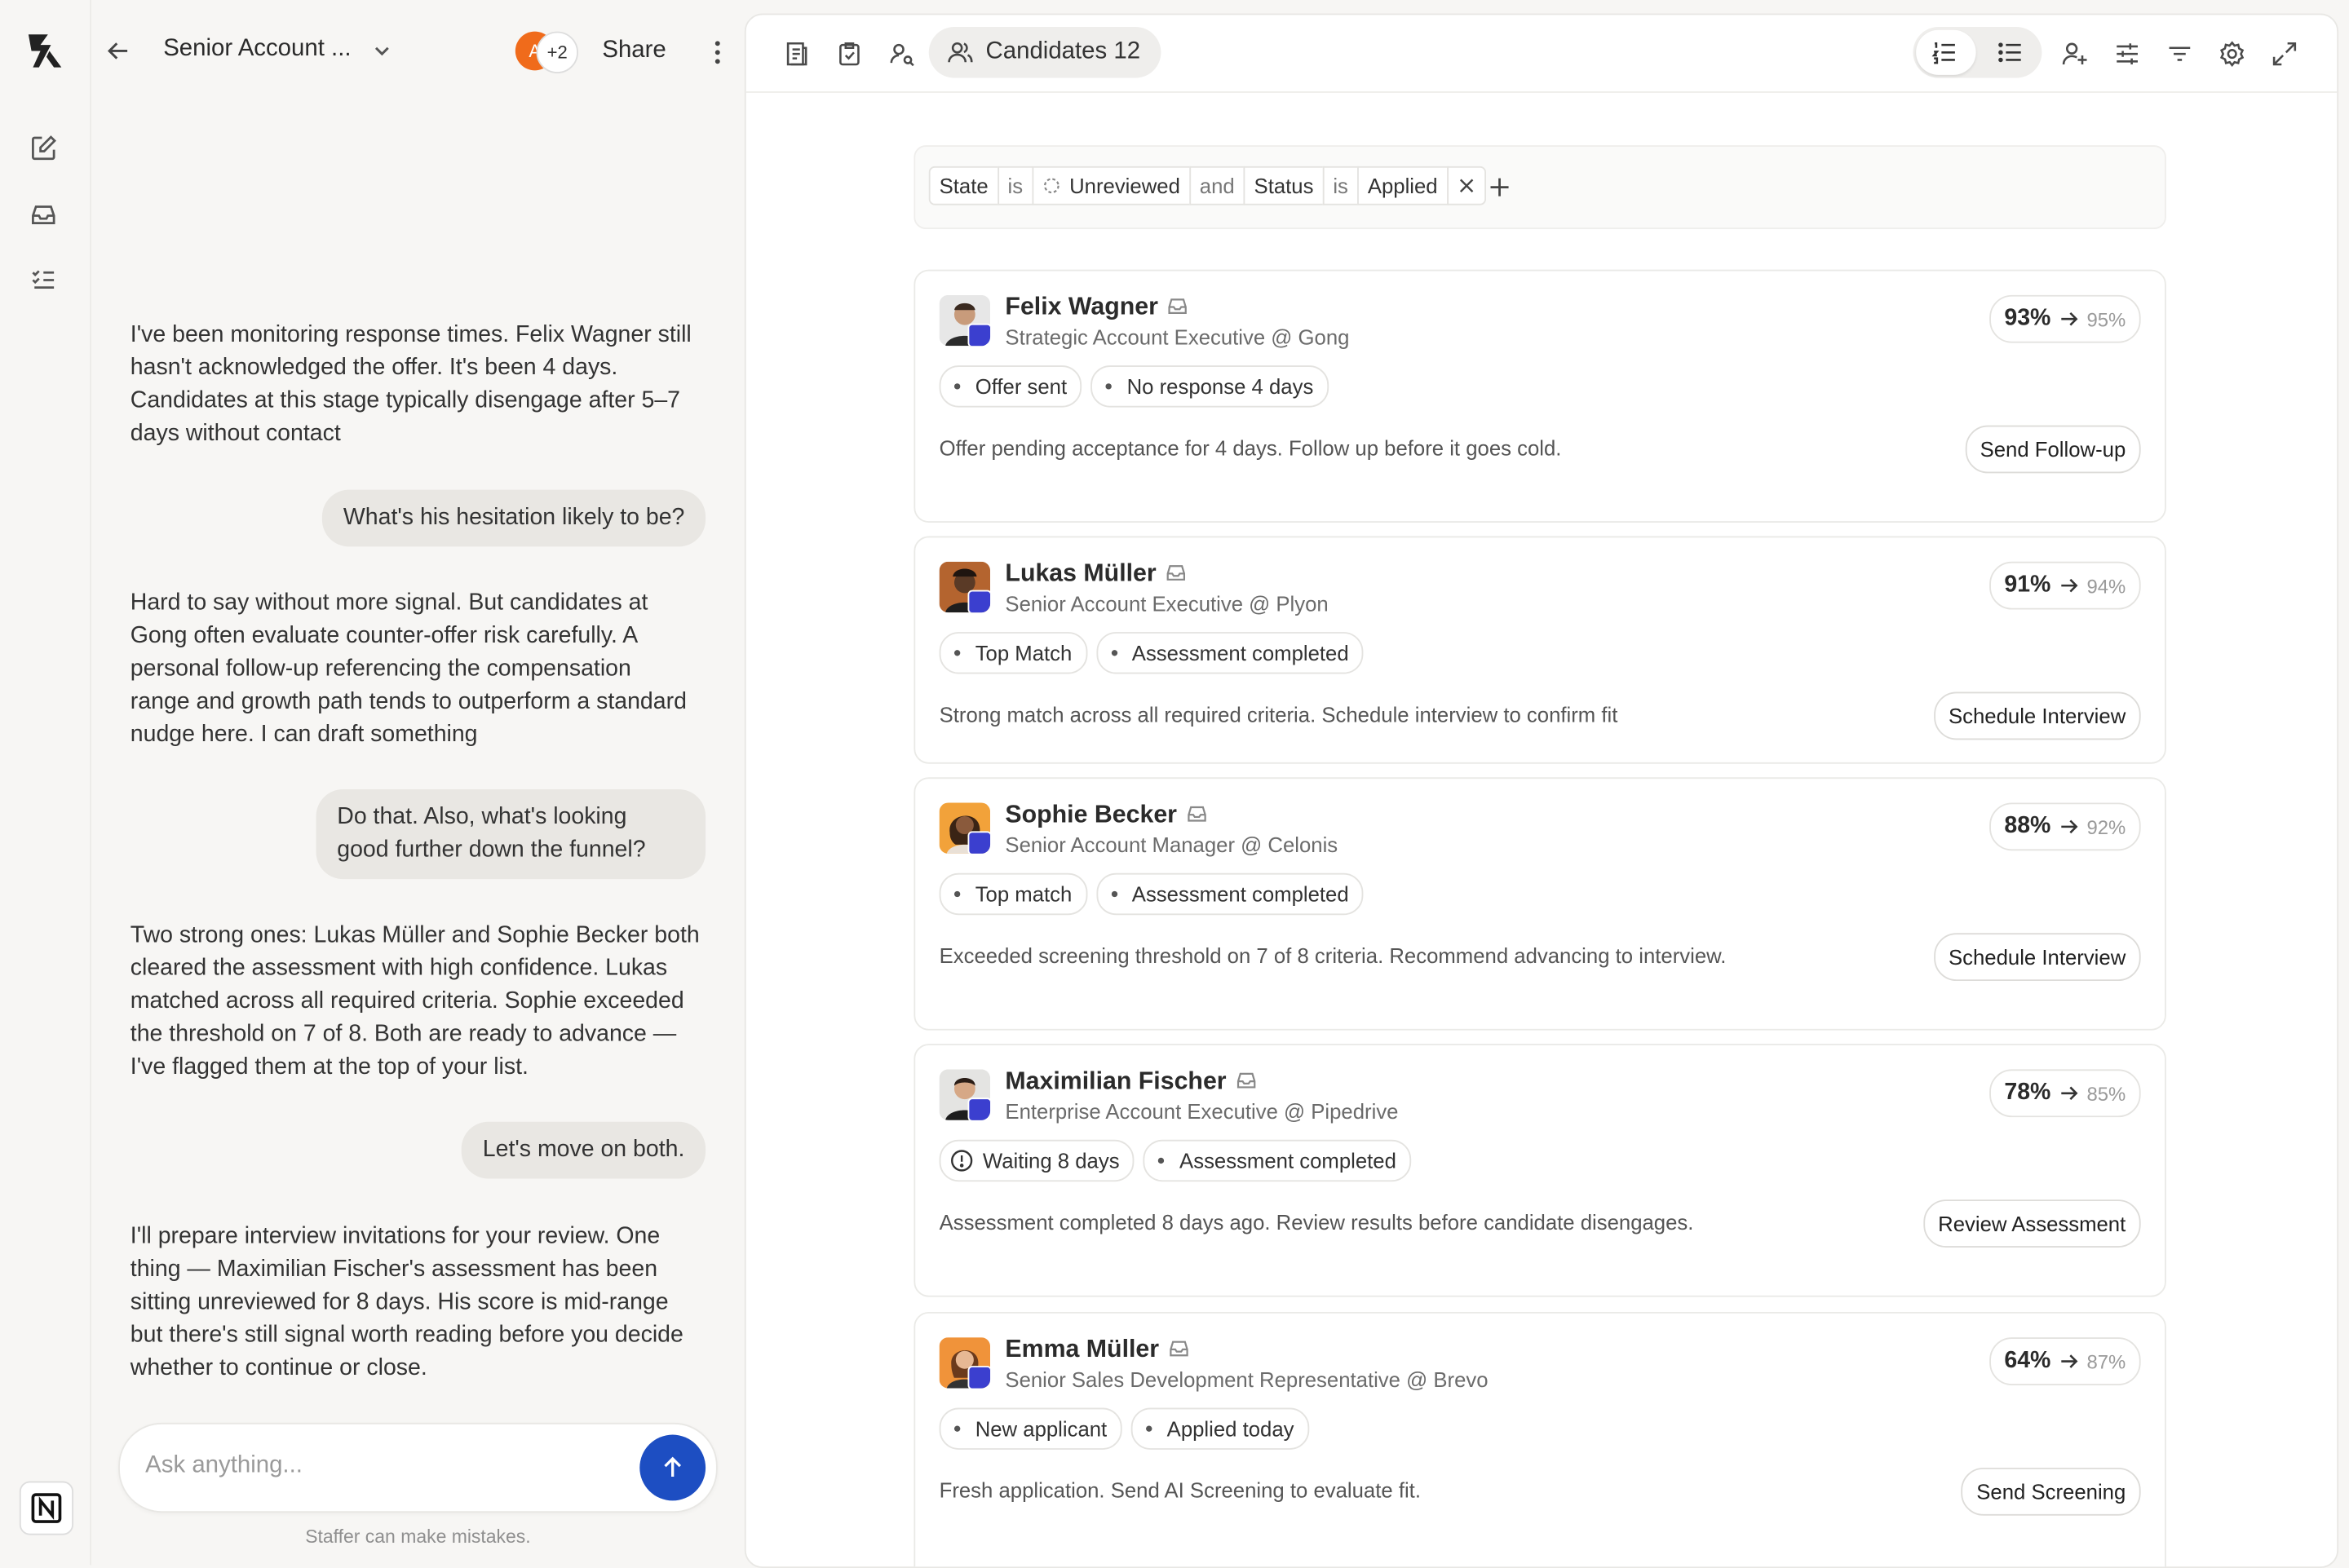  What do you see at coordinates (2074, 54) in the screenshot?
I see `add-user-icon` at bounding box center [2074, 54].